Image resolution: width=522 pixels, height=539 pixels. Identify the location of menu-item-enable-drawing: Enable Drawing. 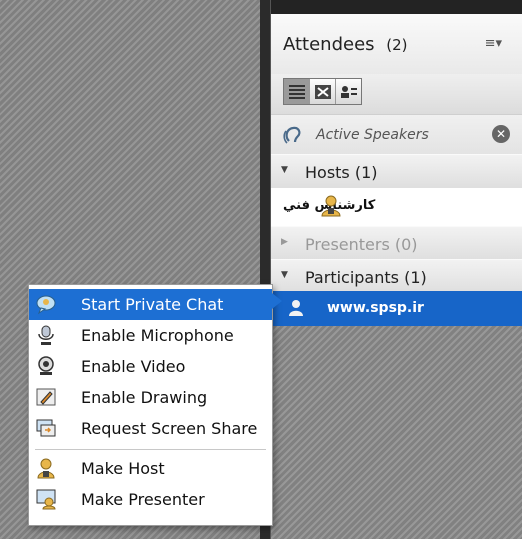
(150, 397).